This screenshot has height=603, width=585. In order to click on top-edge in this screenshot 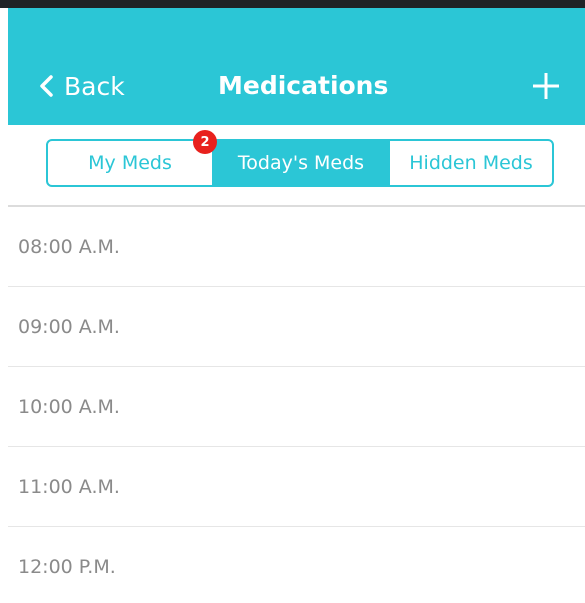, I will do `click(292, 4)`.